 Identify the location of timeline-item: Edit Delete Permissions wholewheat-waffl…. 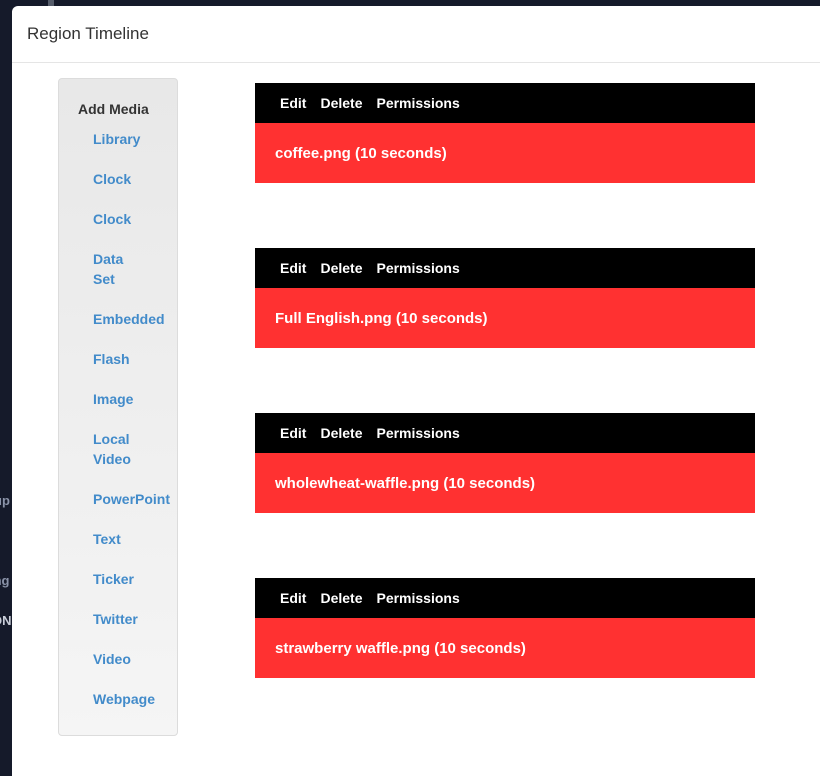
(505, 463).